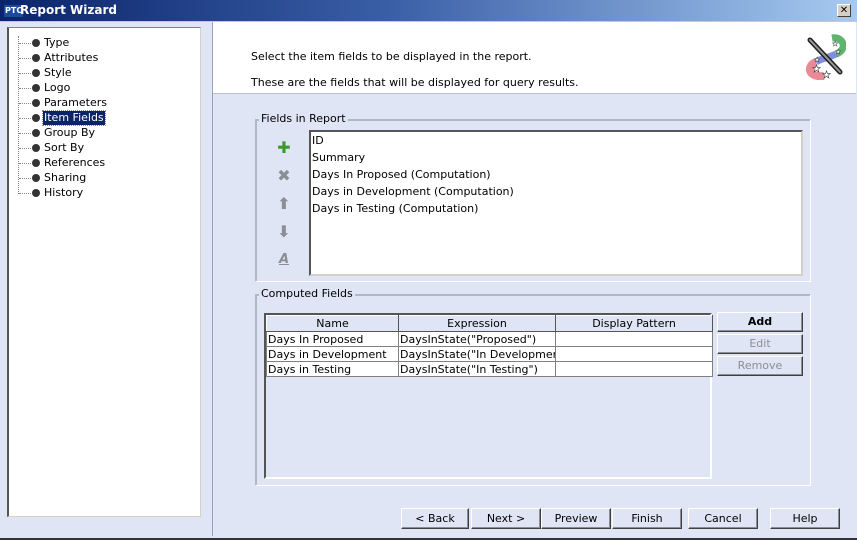 The height and width of the screenshot is (540, 857). I want to click on remove-field-icon: ✖, so click(284, 176).